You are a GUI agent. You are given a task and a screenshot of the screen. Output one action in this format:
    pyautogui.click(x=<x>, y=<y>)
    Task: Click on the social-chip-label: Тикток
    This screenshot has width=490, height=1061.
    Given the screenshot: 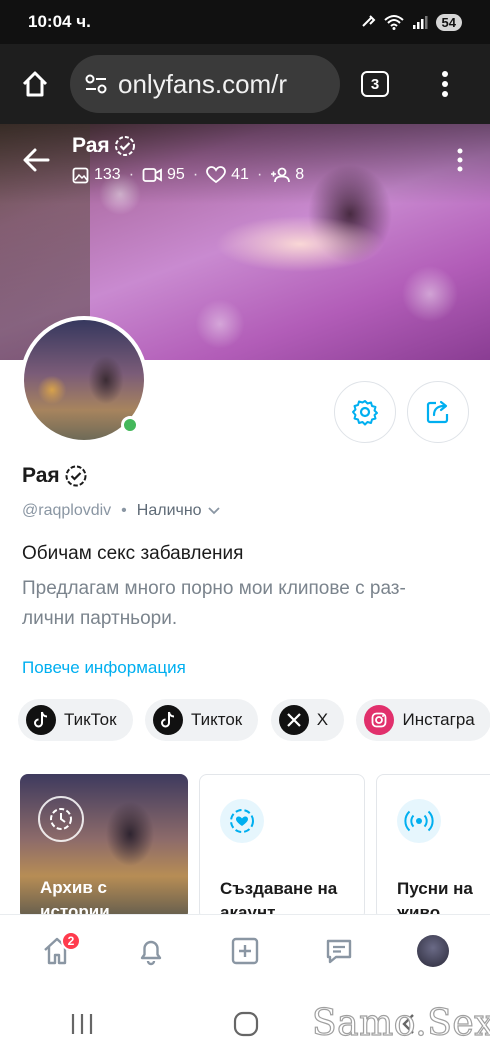 What is the action you would take?
    pyautogui.click(x=216, y=719)
    